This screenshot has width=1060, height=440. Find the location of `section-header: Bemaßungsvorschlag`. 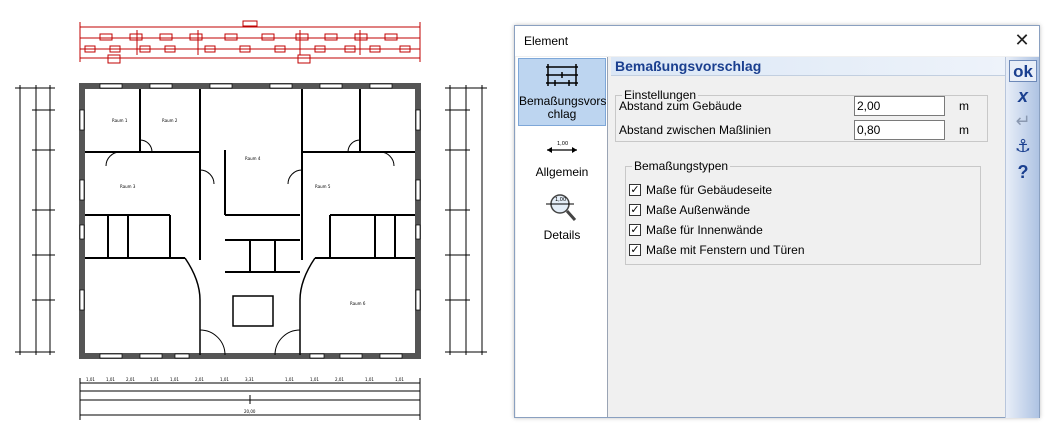

section-header: Bemaßungsvorschlag is located at coordinates (808, 66).